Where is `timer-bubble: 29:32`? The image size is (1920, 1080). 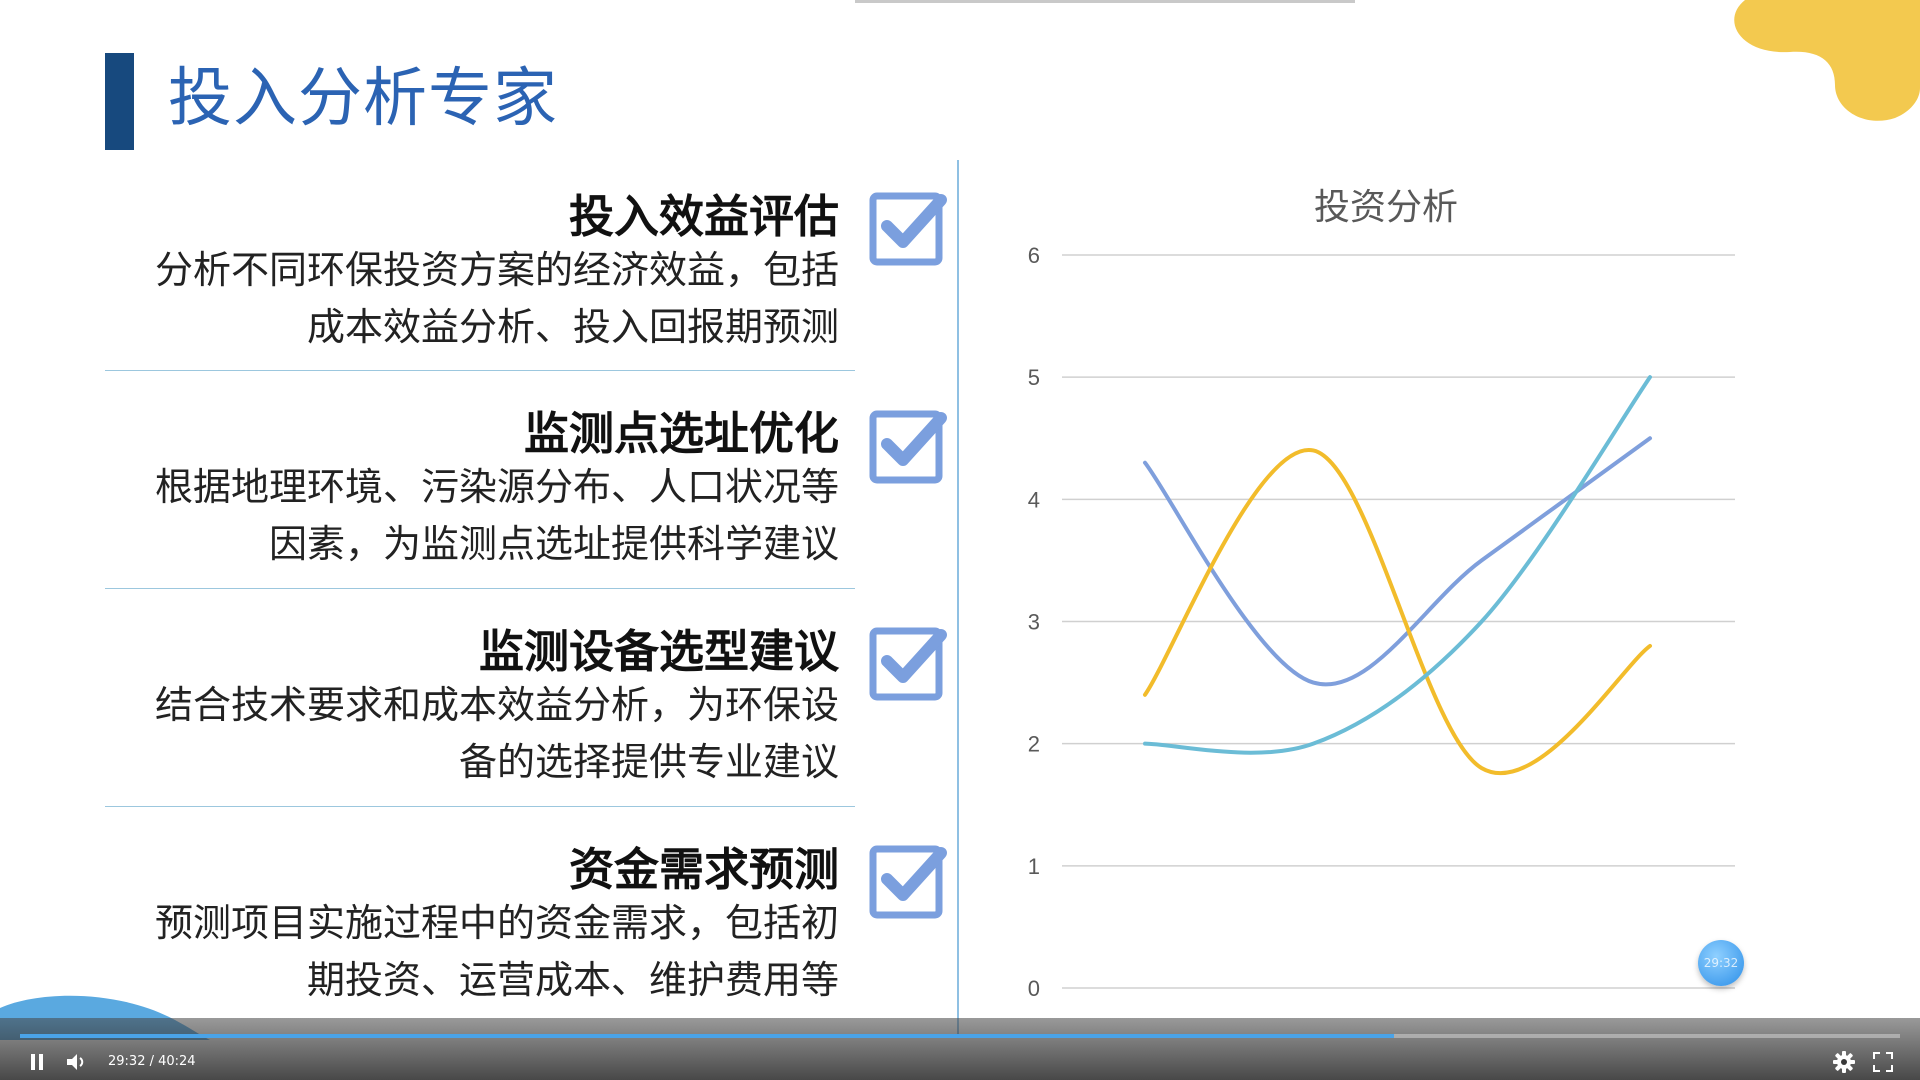
timer-bubble: 29:32 is located at coordinates (1721, 963).